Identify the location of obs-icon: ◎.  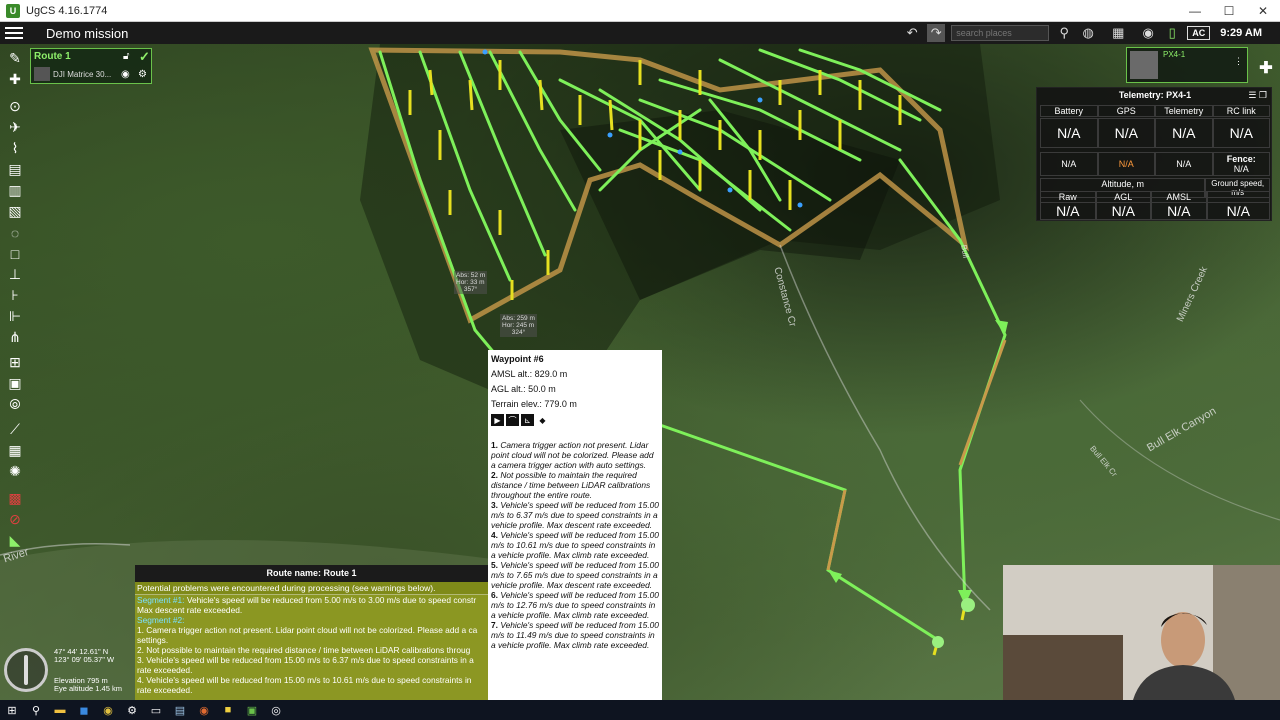
(276, 710).